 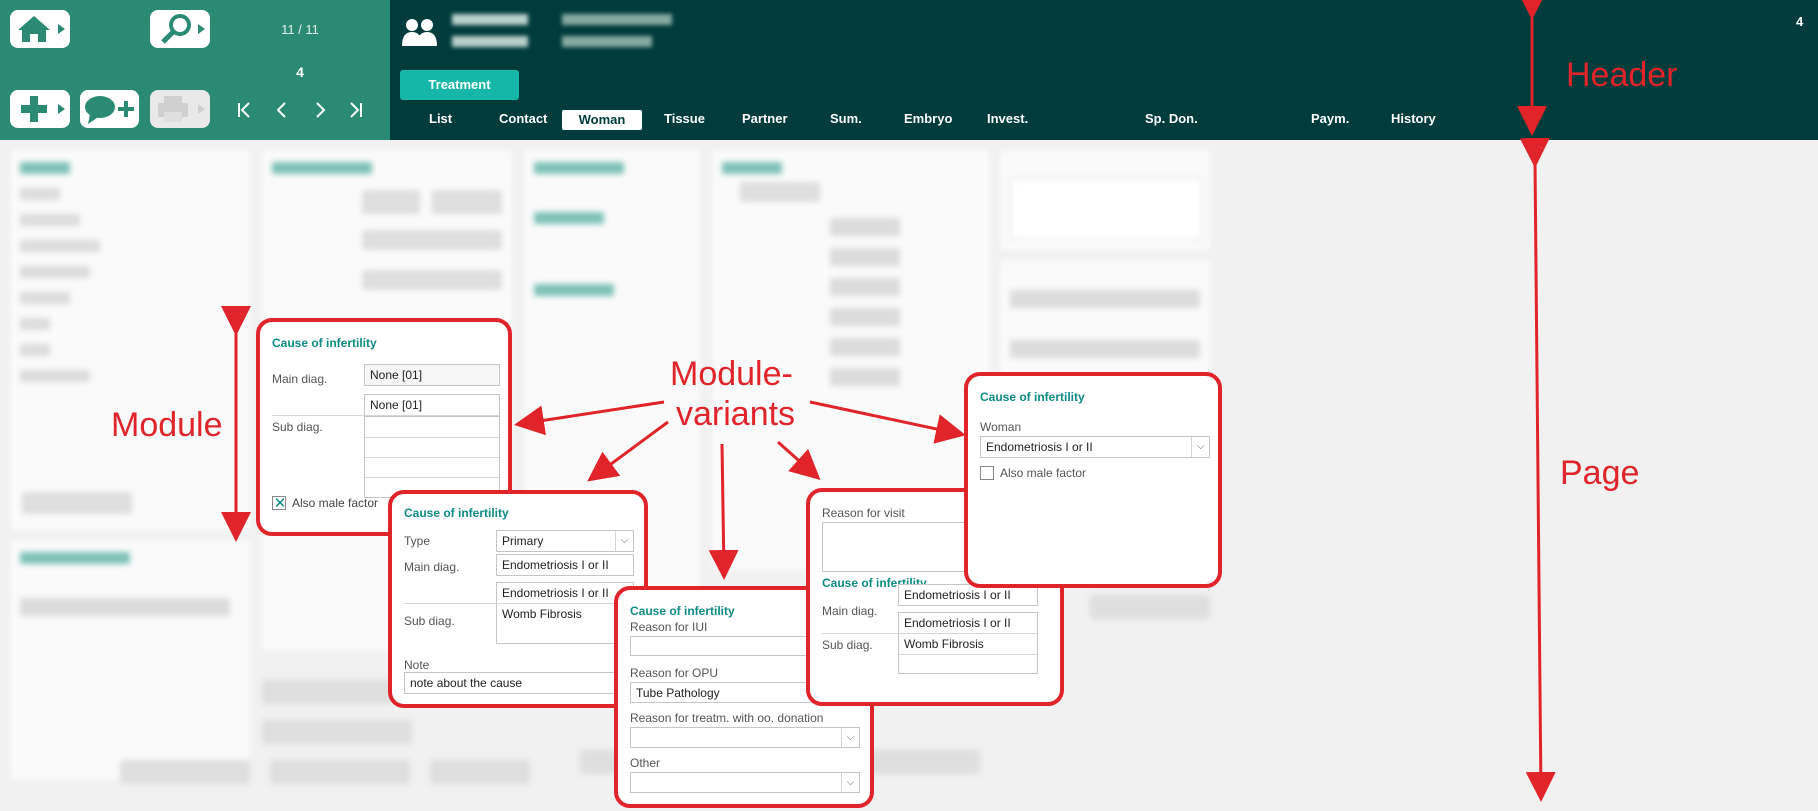 What do you see at coordinates (1622, 75) in the screenshot?
I see `header-annotation: Header` at bounding box center [1622, 75].